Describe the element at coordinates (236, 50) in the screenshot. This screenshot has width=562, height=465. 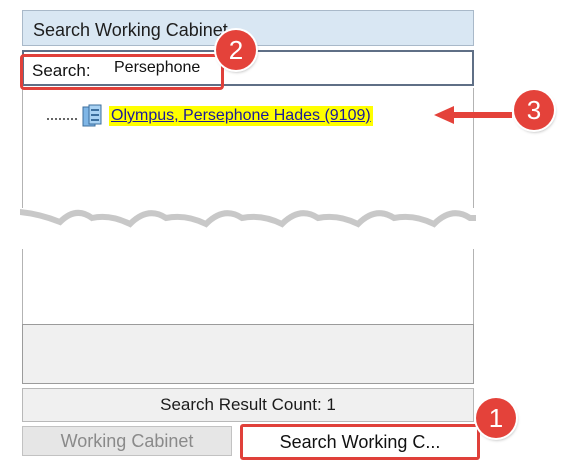
I see `callout-badge-2: 2` at that location.